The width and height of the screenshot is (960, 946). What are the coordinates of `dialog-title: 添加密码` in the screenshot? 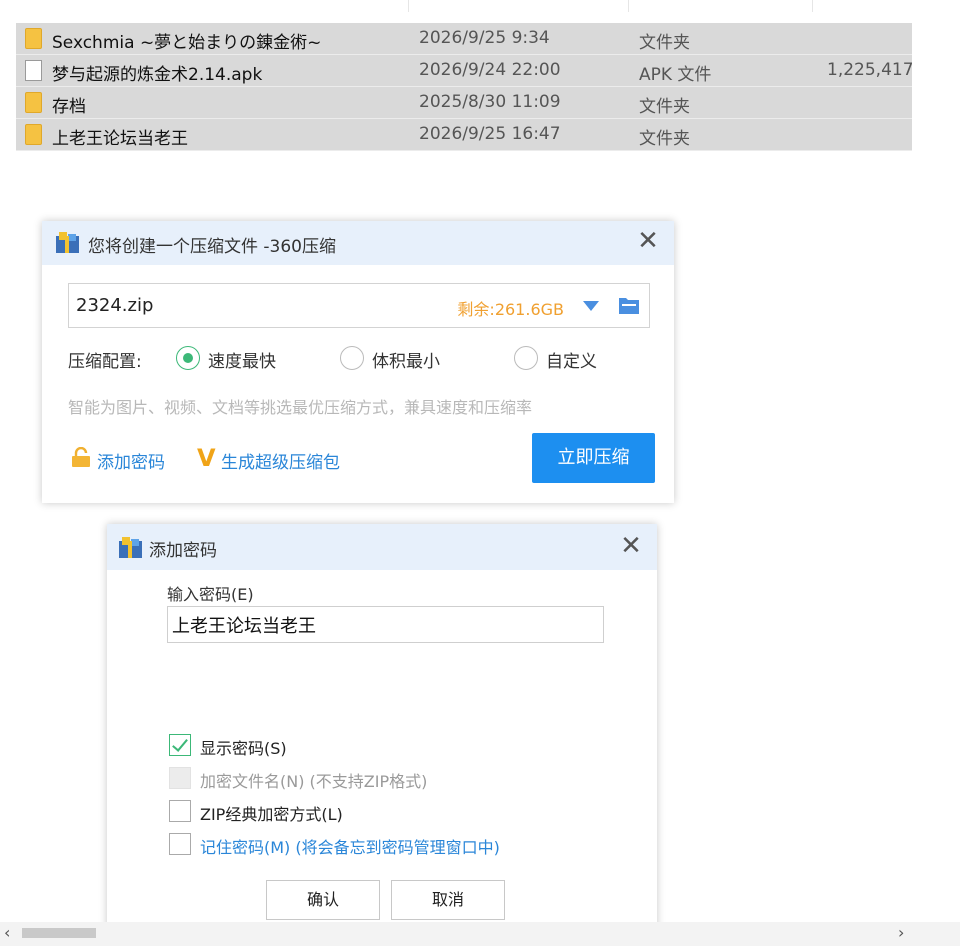 It's located at (183, 551).